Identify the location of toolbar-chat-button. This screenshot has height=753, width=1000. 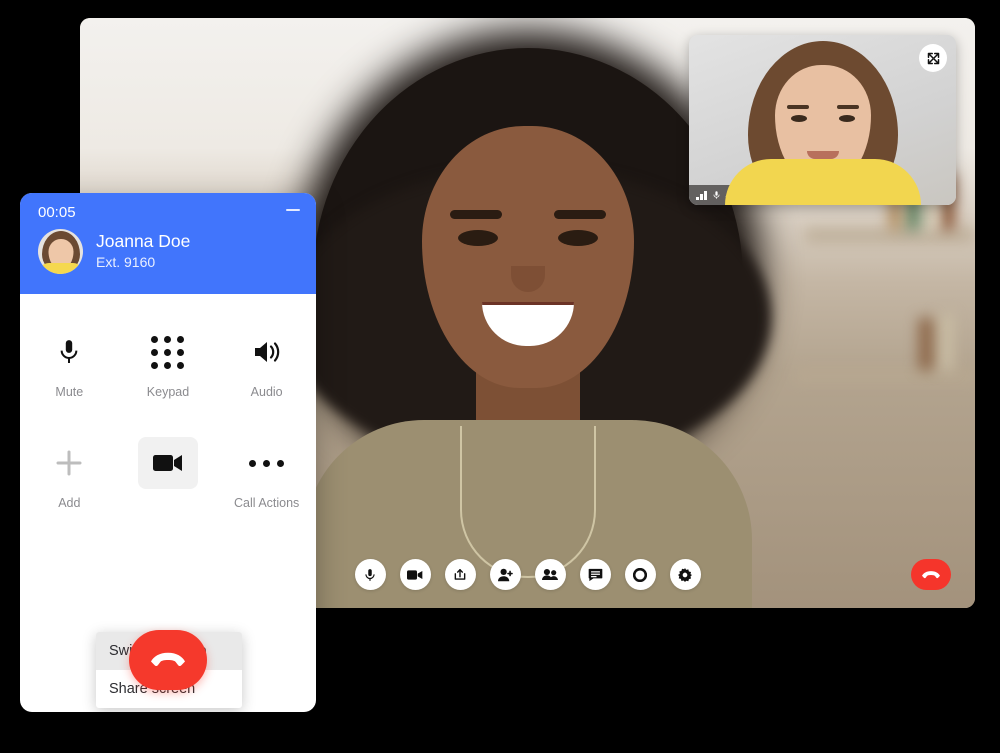
(595, 574).